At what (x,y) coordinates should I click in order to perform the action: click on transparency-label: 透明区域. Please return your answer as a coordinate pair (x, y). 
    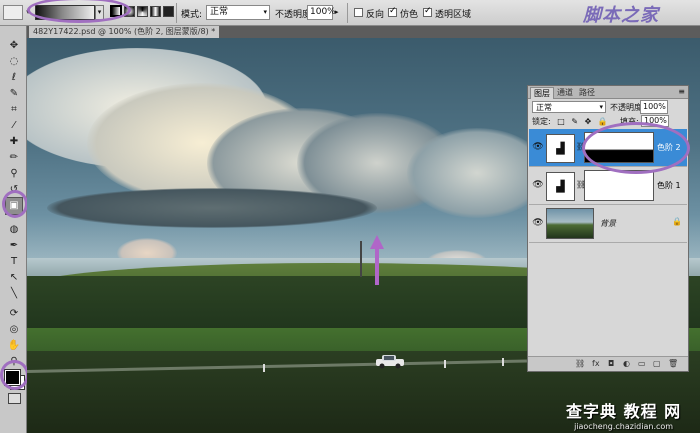
    Looking at the image, I should click on (453, 15).